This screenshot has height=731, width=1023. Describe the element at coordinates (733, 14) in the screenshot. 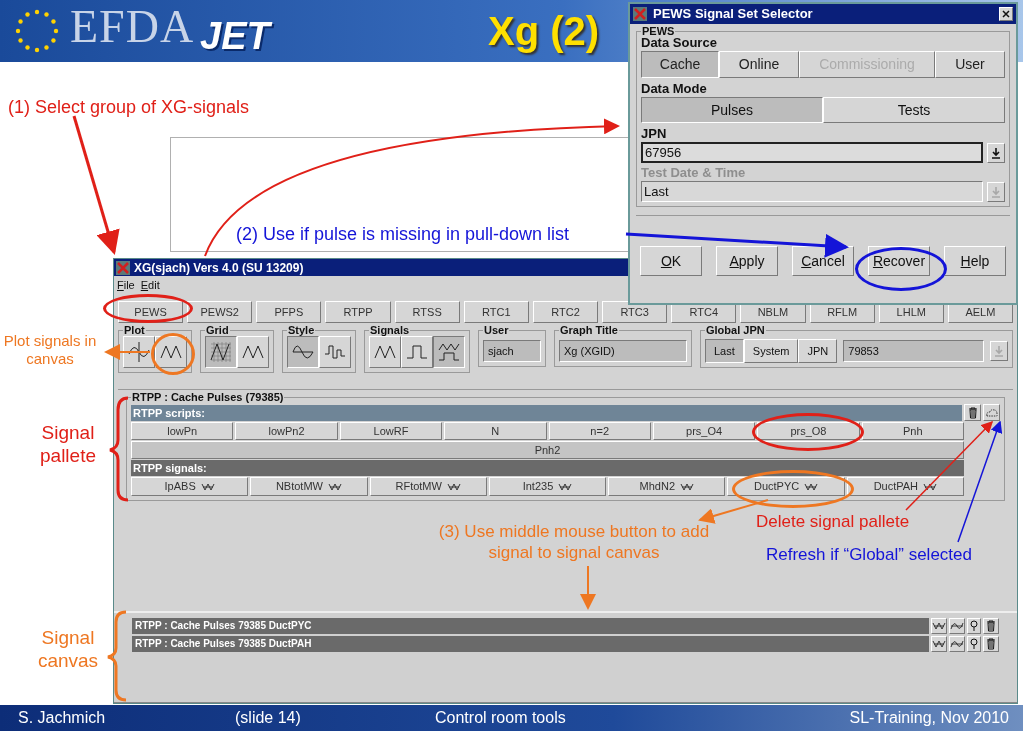

I see `window-title: PEWS Signal Set Selector` at that location.